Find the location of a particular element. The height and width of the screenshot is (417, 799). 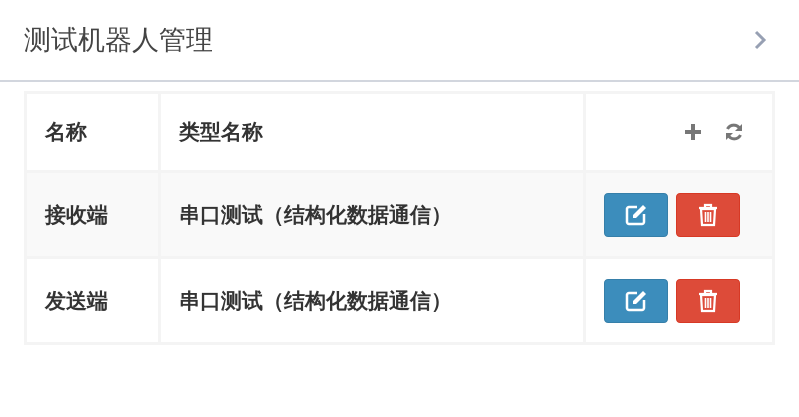

table-cell-text: 接收端 is located at coordinates (76, 215).